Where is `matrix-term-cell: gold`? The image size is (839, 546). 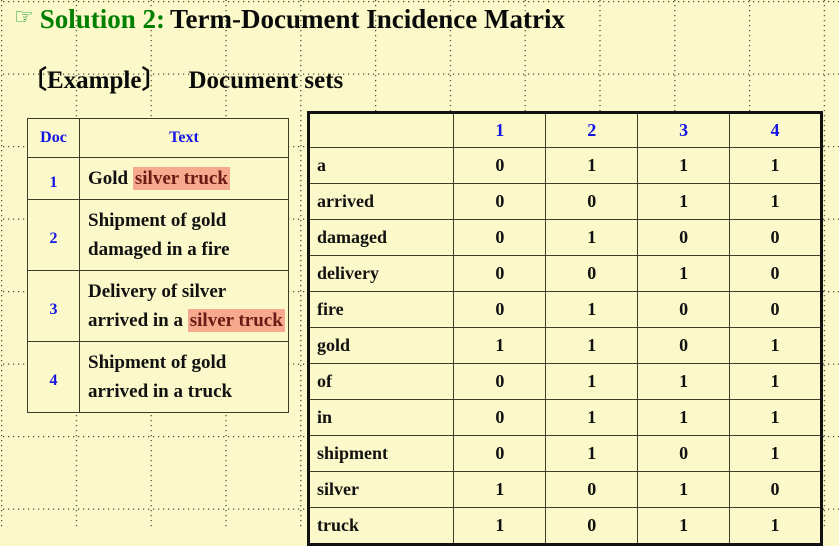
matrix-term-cell: gold is located at coordinates (381, 345).